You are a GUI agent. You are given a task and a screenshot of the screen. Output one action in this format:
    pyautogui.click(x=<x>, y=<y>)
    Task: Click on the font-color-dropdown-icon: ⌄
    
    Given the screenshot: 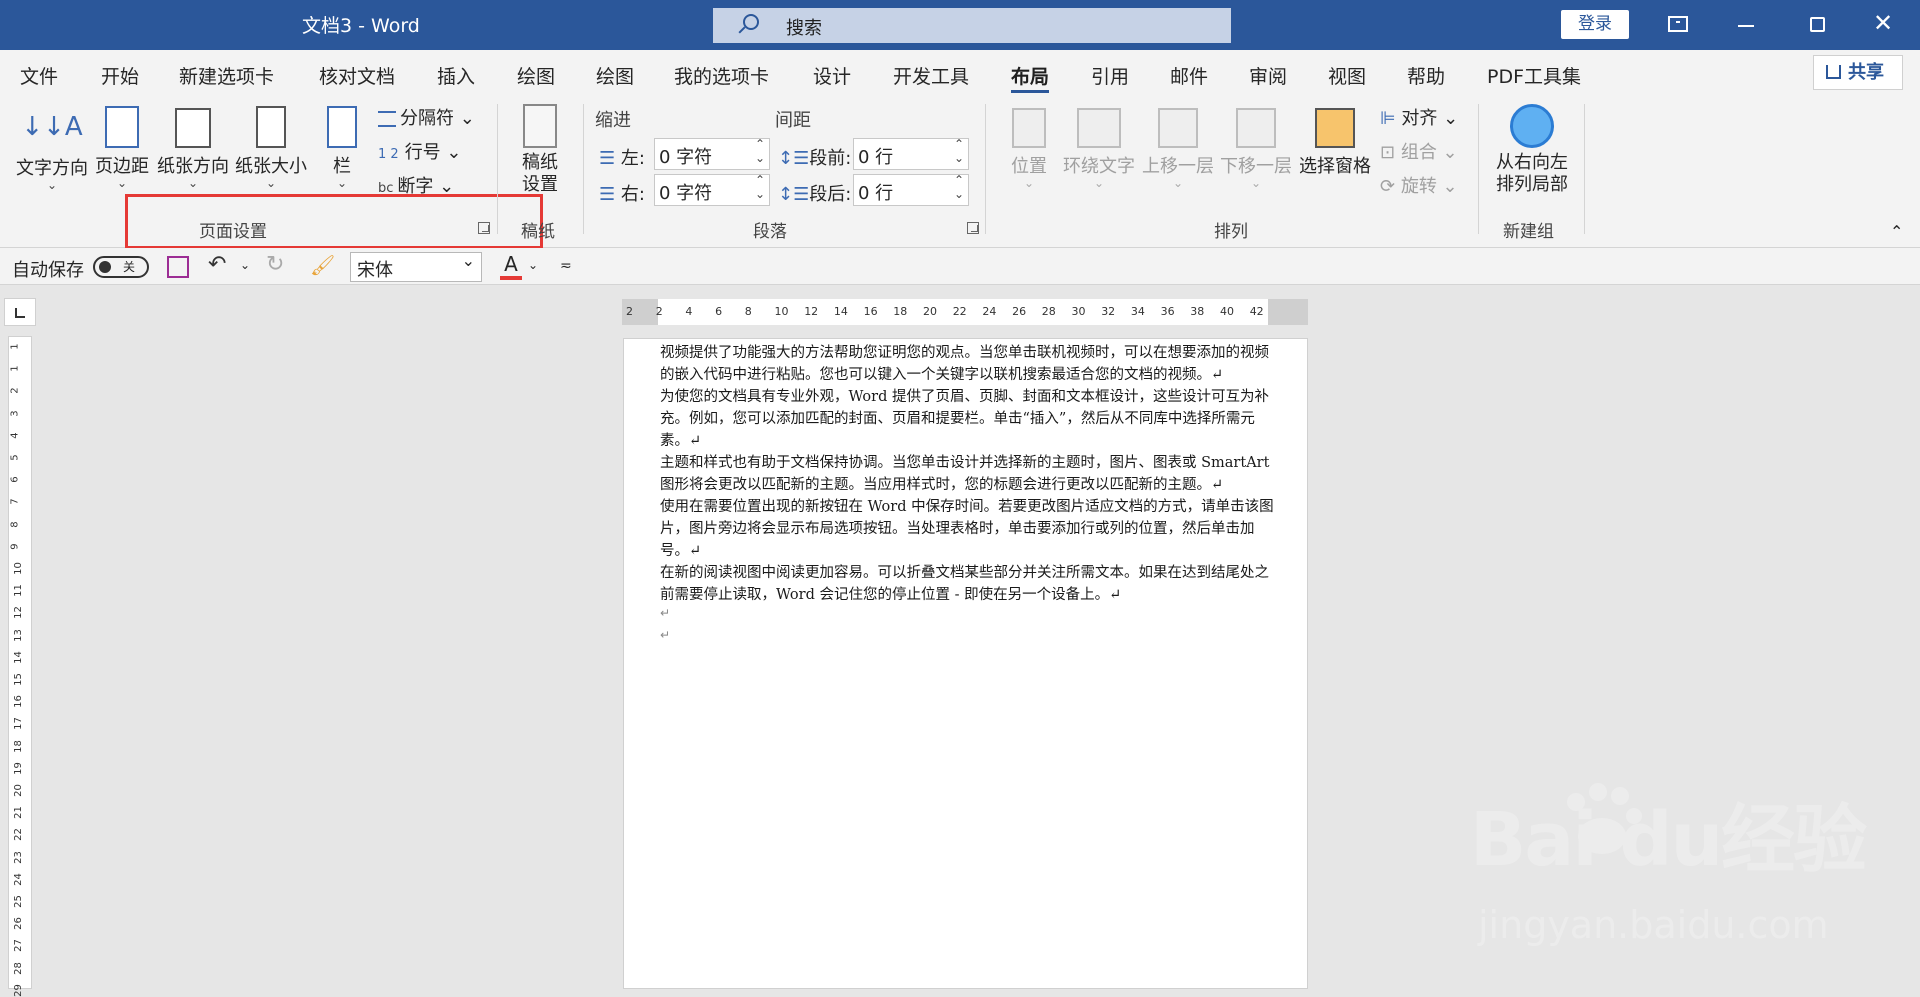 What is the action you would take?
    pyautogui.click(x=533, y=265)
    